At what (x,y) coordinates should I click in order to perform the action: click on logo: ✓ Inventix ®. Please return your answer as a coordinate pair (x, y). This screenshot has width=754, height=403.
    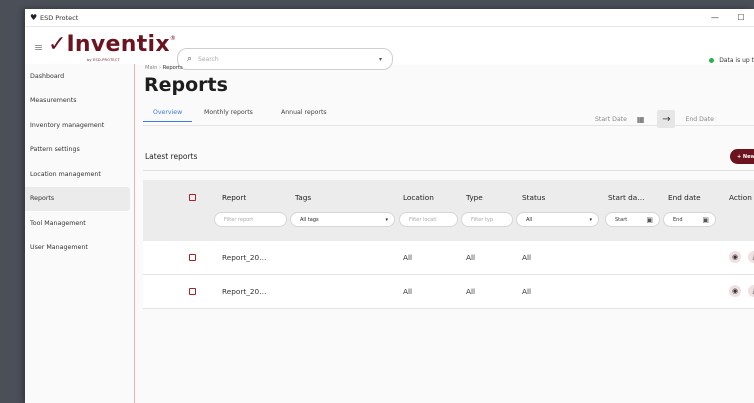
    Looking at the image, I should click on (112, 45).